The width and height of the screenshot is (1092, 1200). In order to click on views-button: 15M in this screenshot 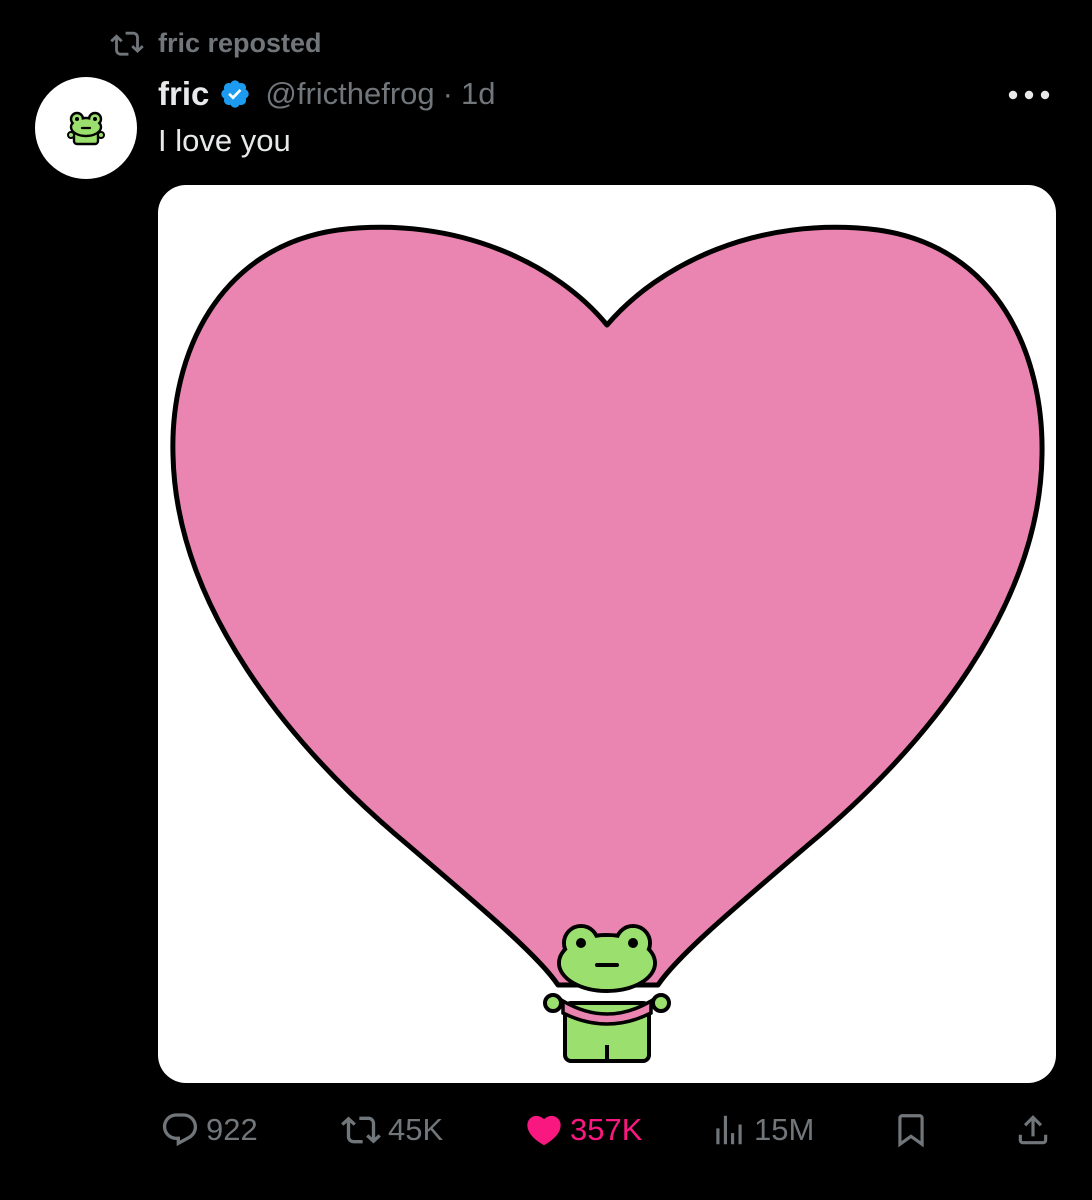, I will do `click(762, 1130)`.